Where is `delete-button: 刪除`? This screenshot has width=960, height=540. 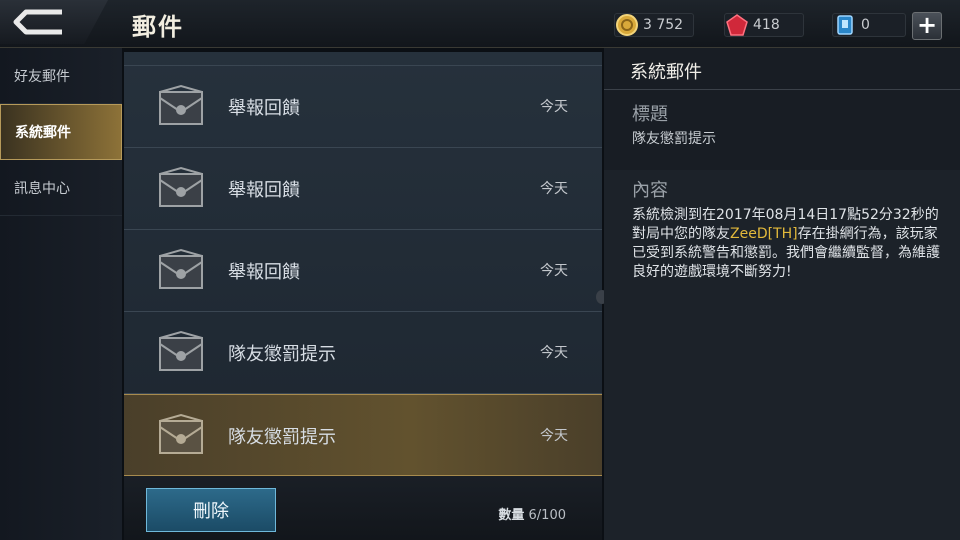 delete-button: 刪除 is located at coordinates (211, 510).